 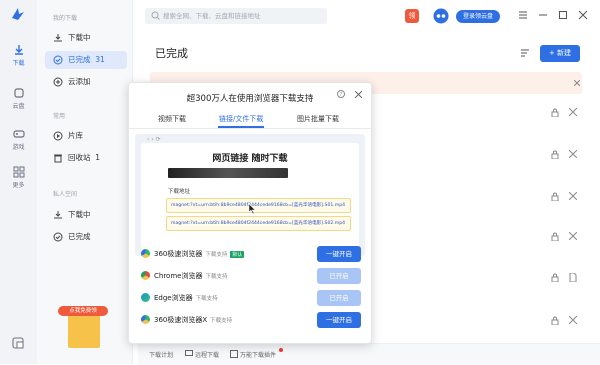 I want to click on default-badge: 默认, so click(x=237, y=254).